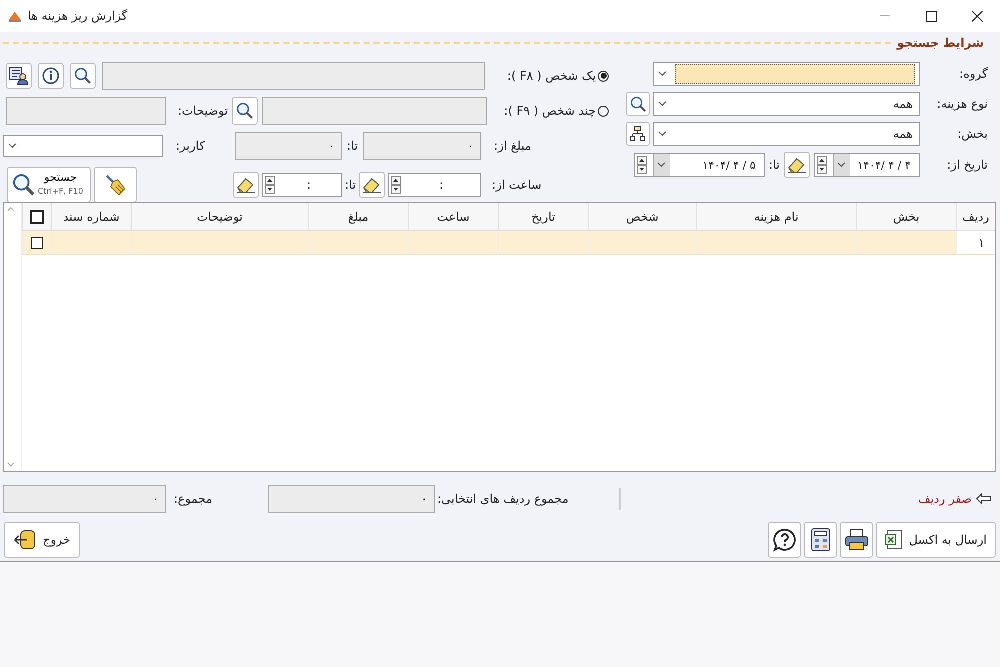 Image resolution: width=1000 pixels, height=667 pixels. I want to click on window-title: گزارش ریز هزینه ها, so click(78, 16).